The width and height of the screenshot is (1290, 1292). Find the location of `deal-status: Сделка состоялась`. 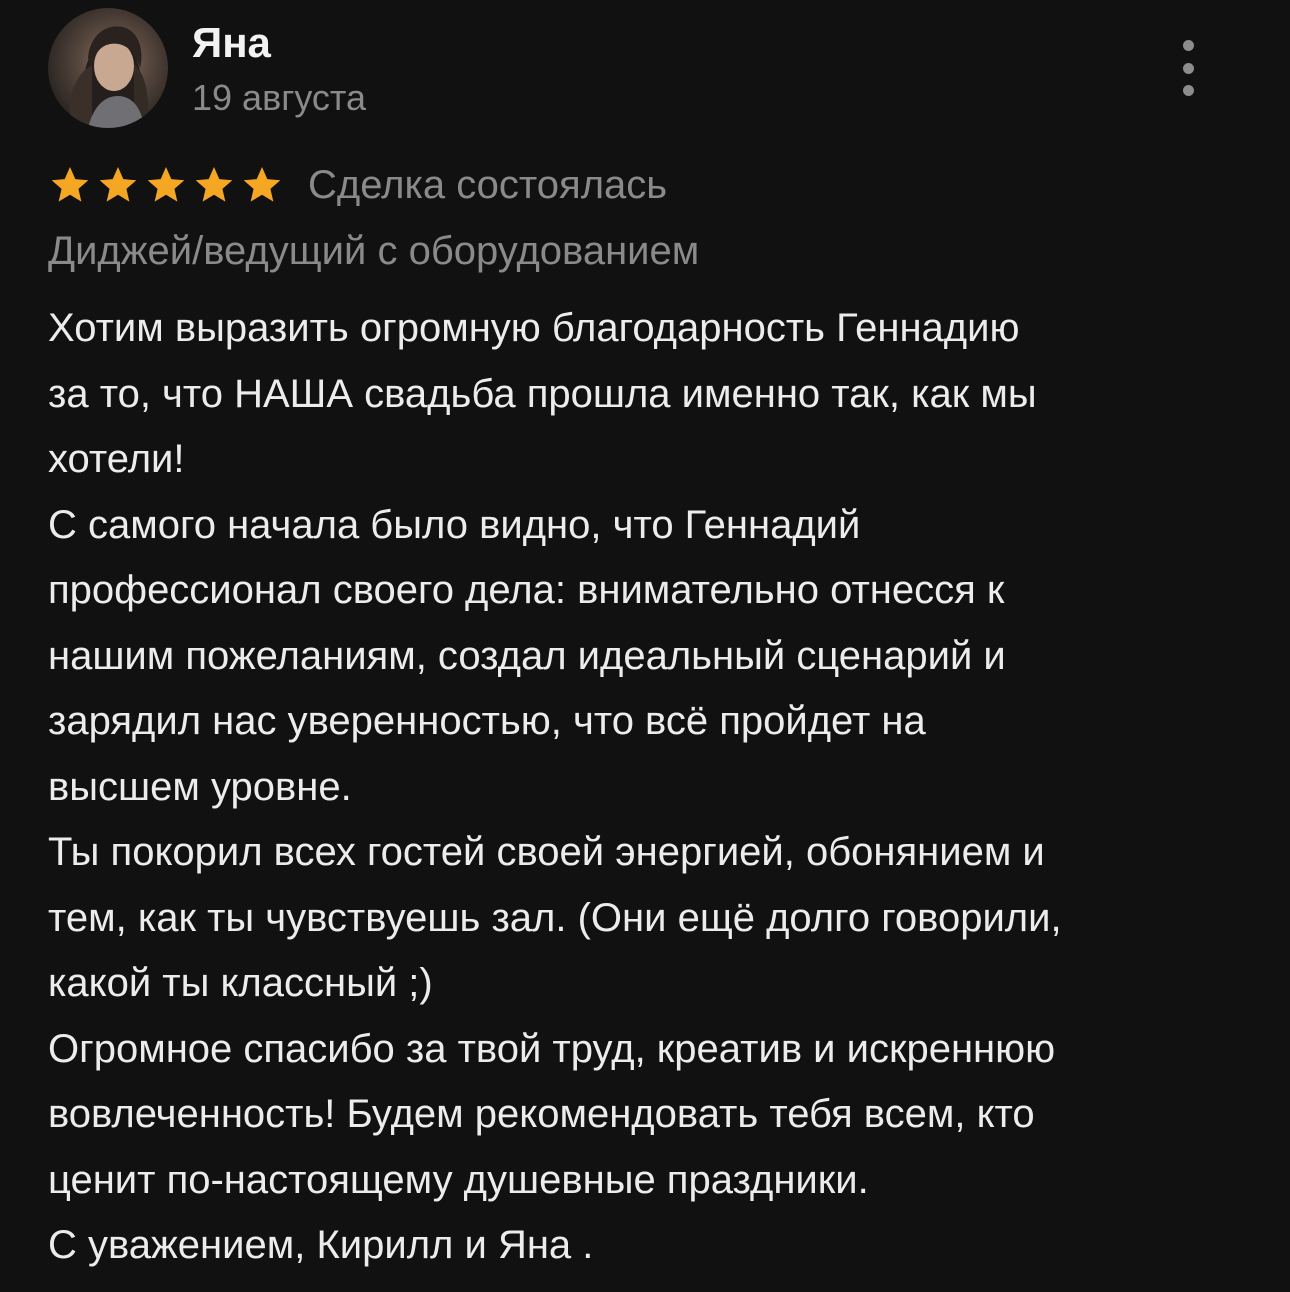

deal-status: Сделка состоялась is located at coordinates (488, 185).